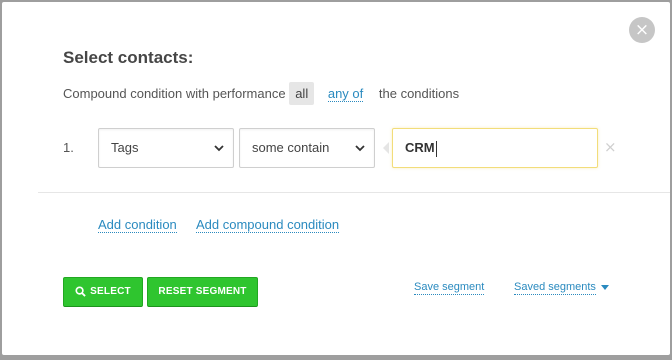 This screenshot has width=672, height=360. What do you see at coordinates (419, 93) in the screenshot?
I see `condition-suffix: the conditions` at bounding box center [419, 93].